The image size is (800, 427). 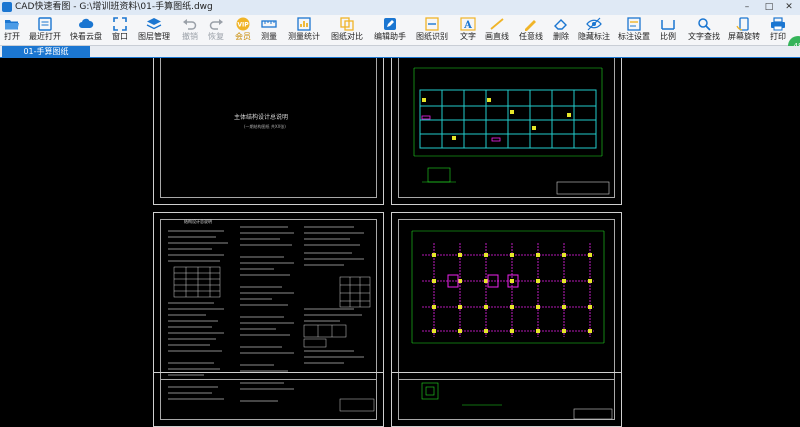 I want to click on folder-open-icon, so click(x=12, y=25).